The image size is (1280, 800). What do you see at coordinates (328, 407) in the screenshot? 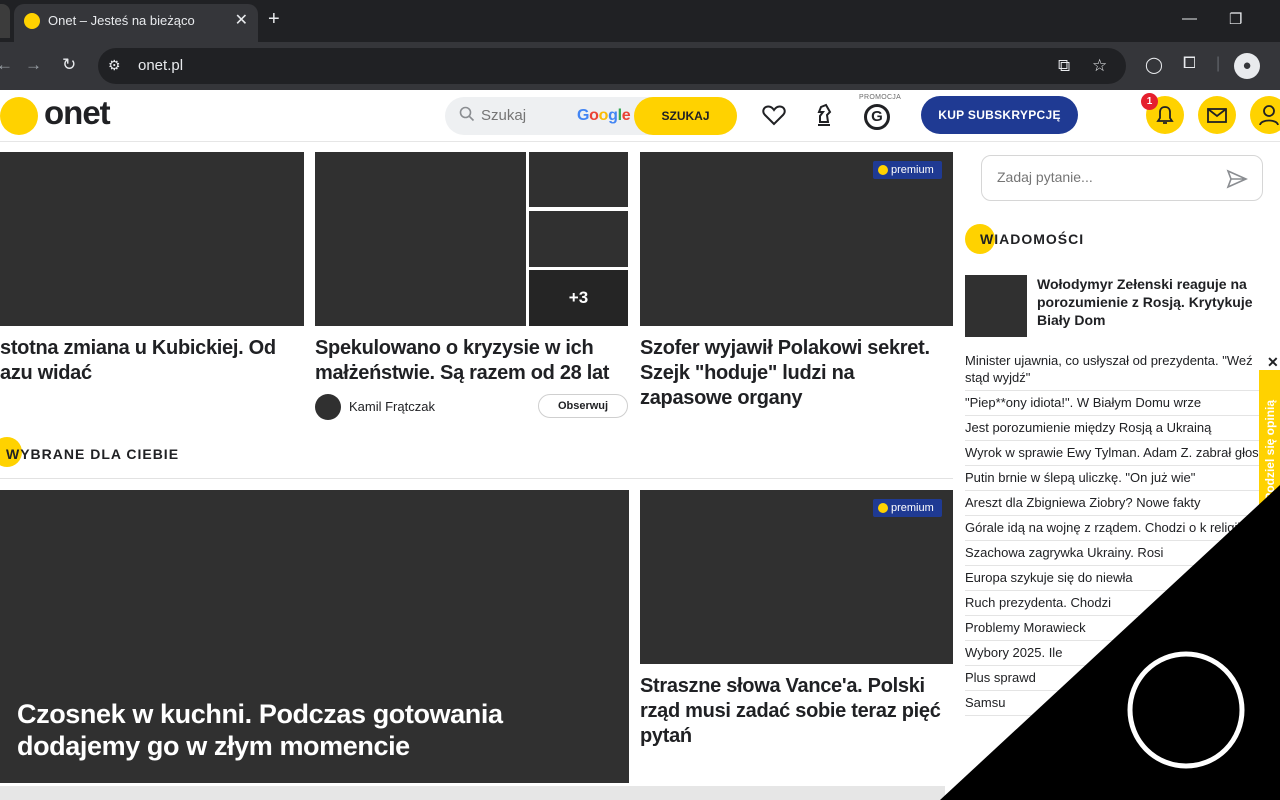
I see `author-avatar` at bounding box center [328, 407].